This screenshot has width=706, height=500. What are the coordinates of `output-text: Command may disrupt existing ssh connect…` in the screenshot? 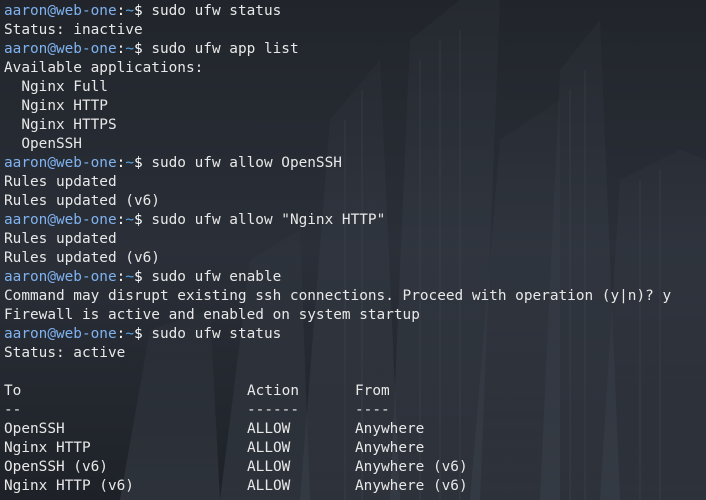 It's located at (338, 296).